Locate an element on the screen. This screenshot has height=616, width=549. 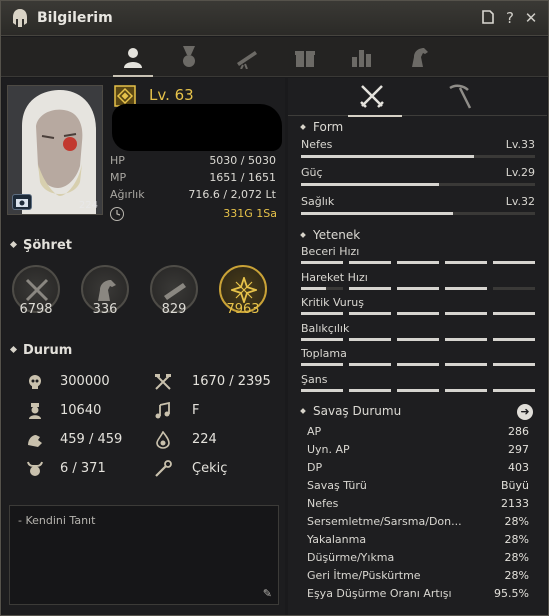
details-arrow-icon: ➜ is located at coordinates (525, 412).